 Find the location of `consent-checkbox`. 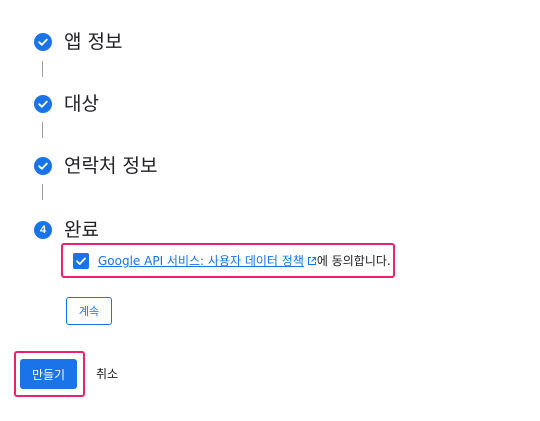

consent-checkbox is located at coordinates (81, 260).